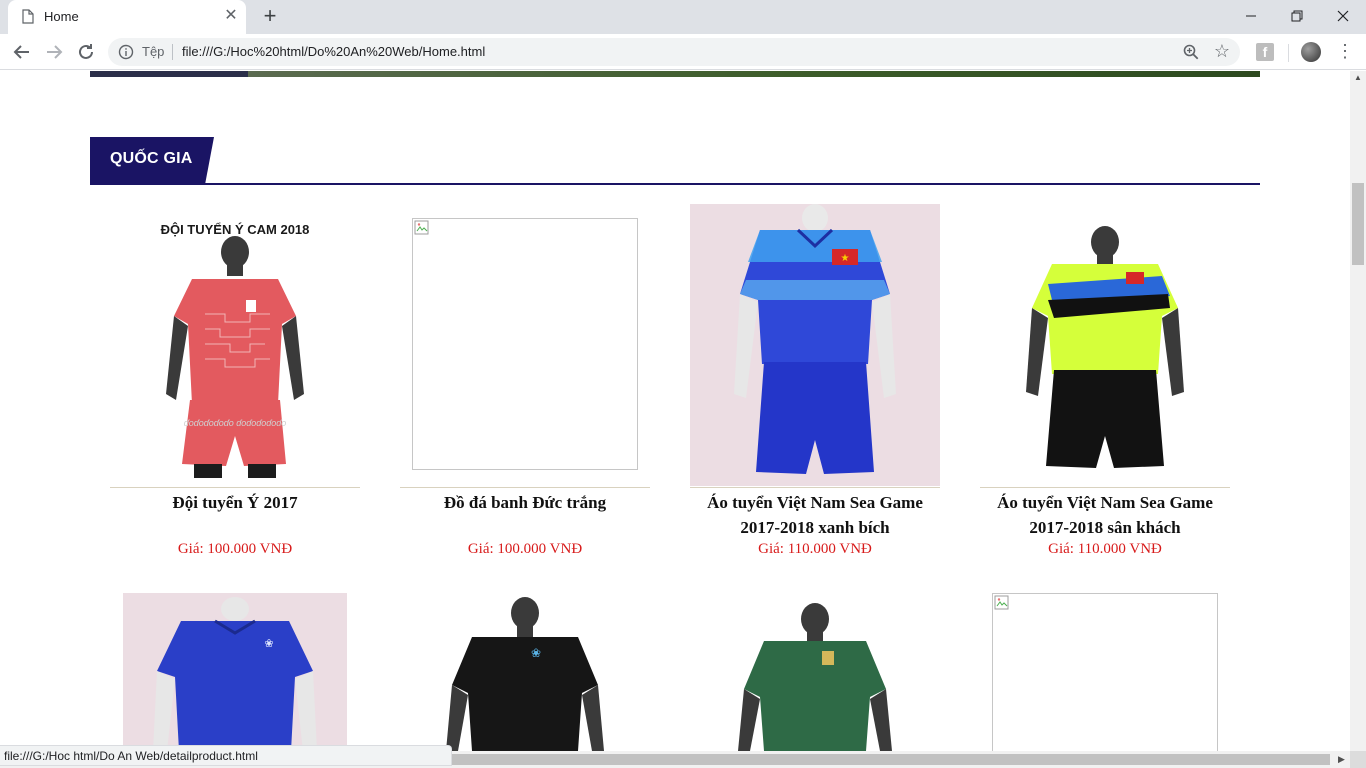  I want to click on tab-title: Home, so click(61, 16).